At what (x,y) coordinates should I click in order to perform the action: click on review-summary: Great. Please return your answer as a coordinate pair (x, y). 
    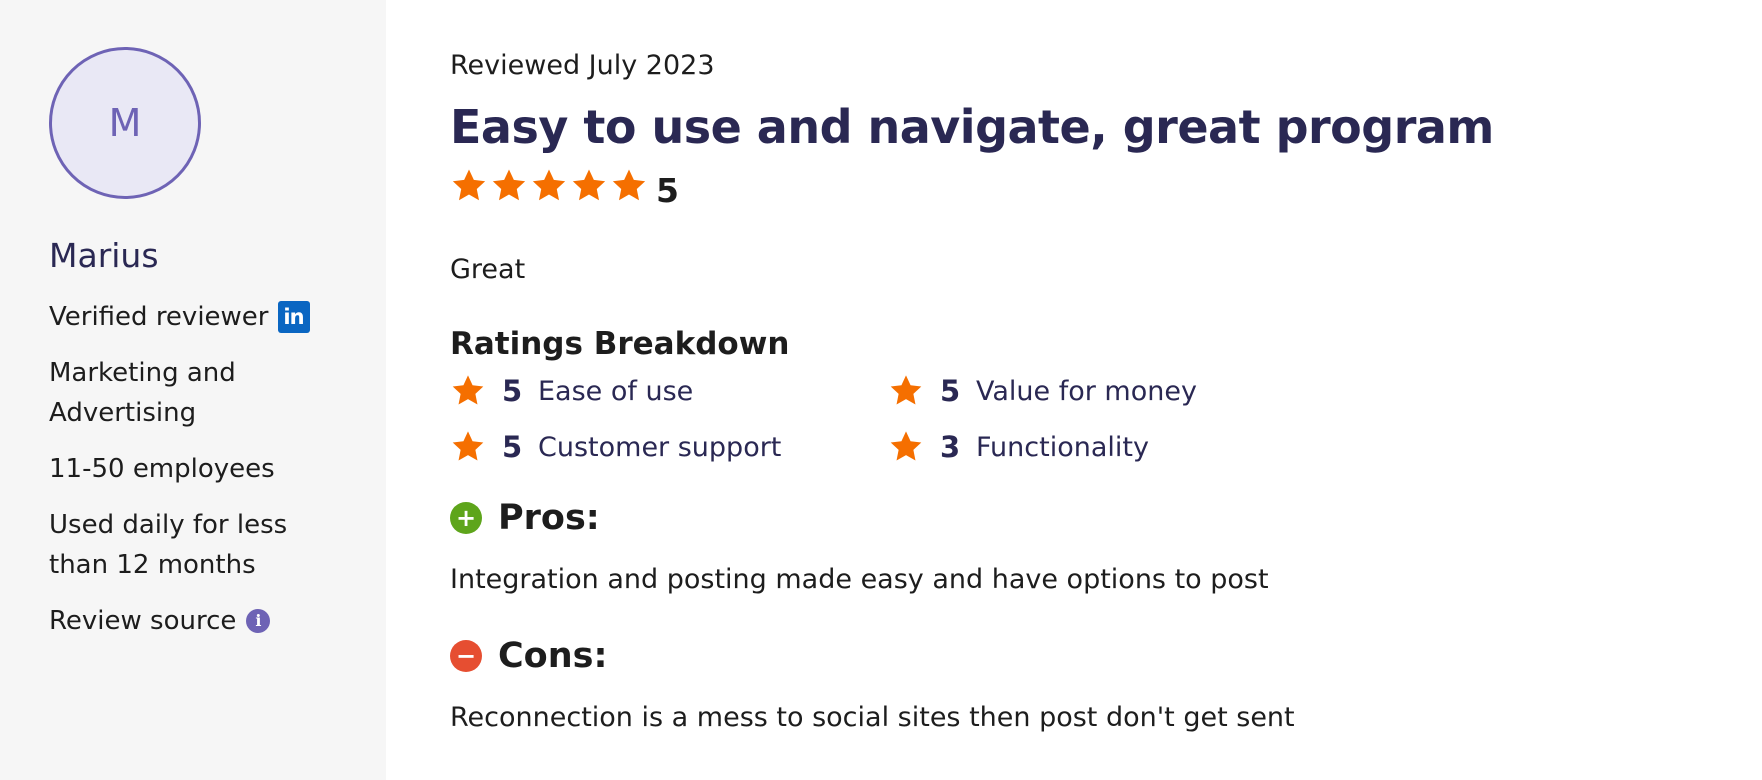
    Looking at the image, I should click on (488, 269).